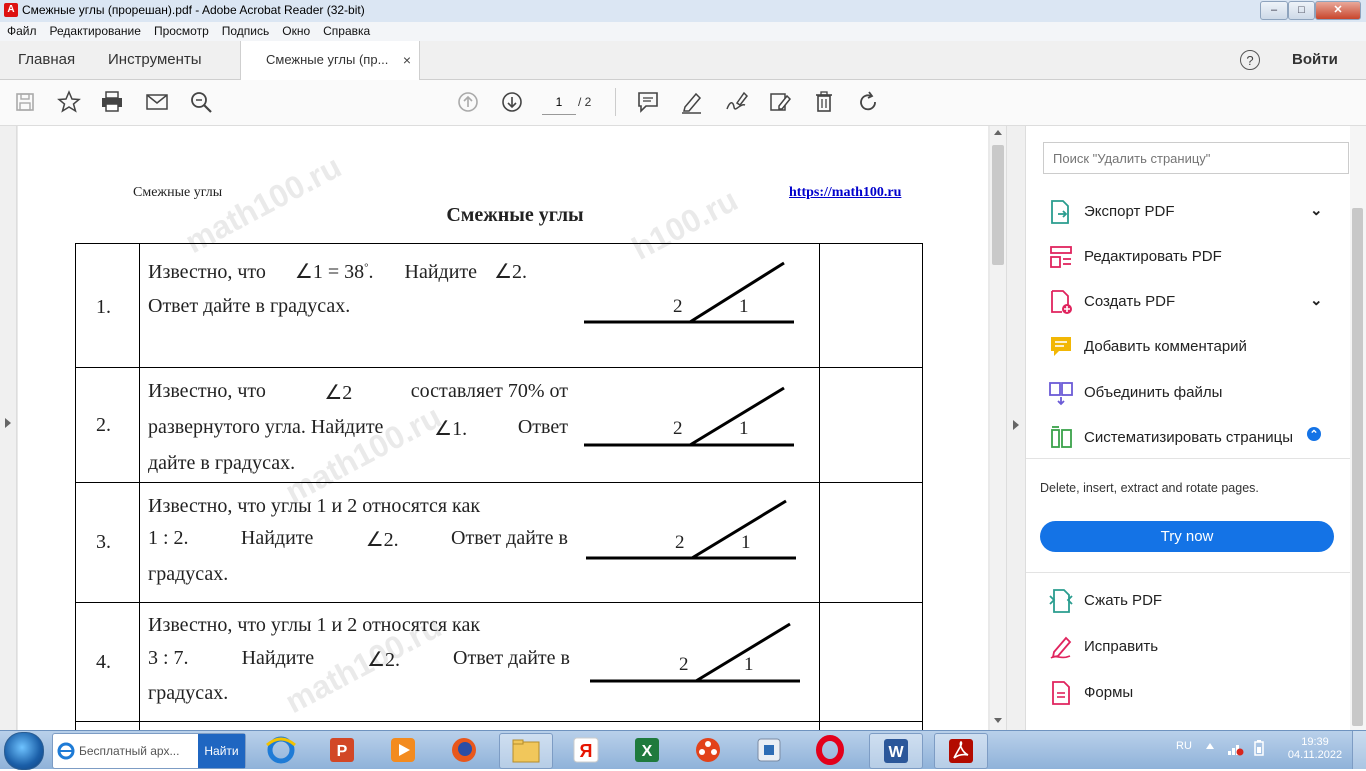  Describe the element at coordinates (648, 102) in the screenshot. I see `comment-icon` at that location.